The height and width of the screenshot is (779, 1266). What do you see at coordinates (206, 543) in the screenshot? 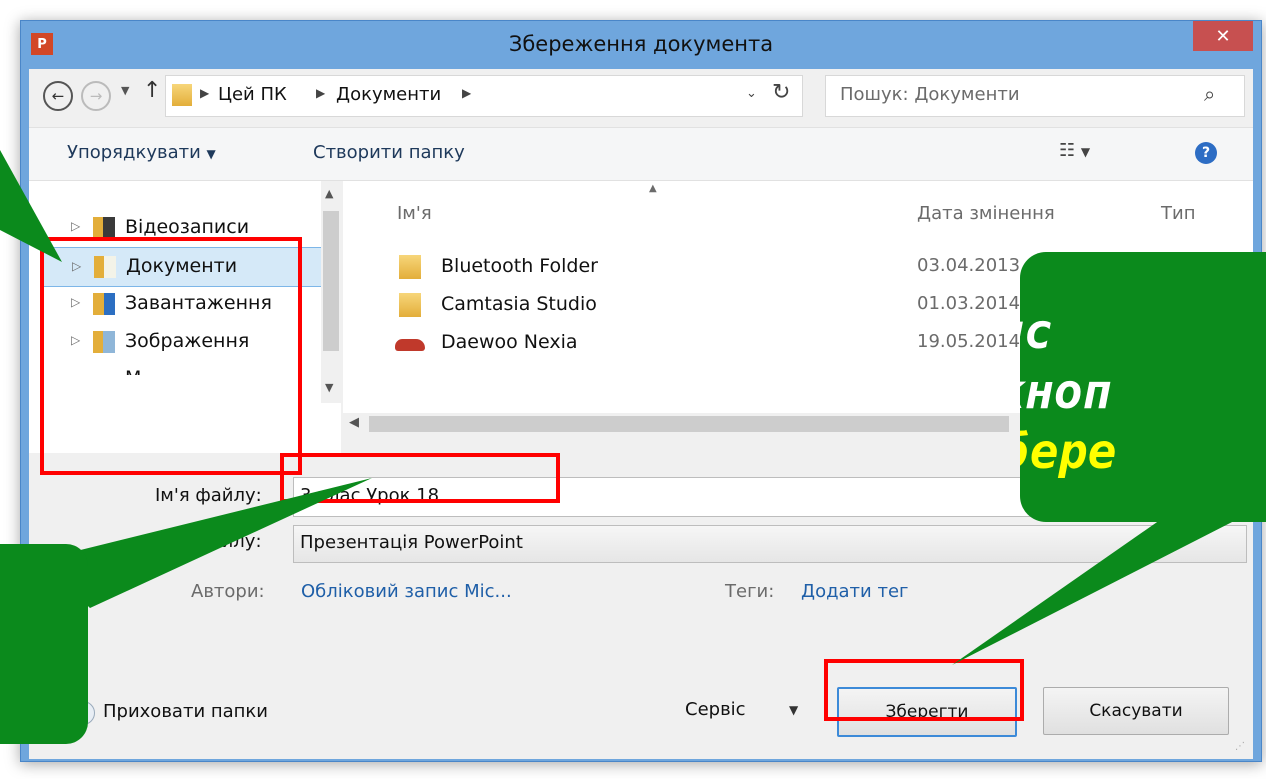
I see `callout-tail-filename` at bounding box center [206, 543].